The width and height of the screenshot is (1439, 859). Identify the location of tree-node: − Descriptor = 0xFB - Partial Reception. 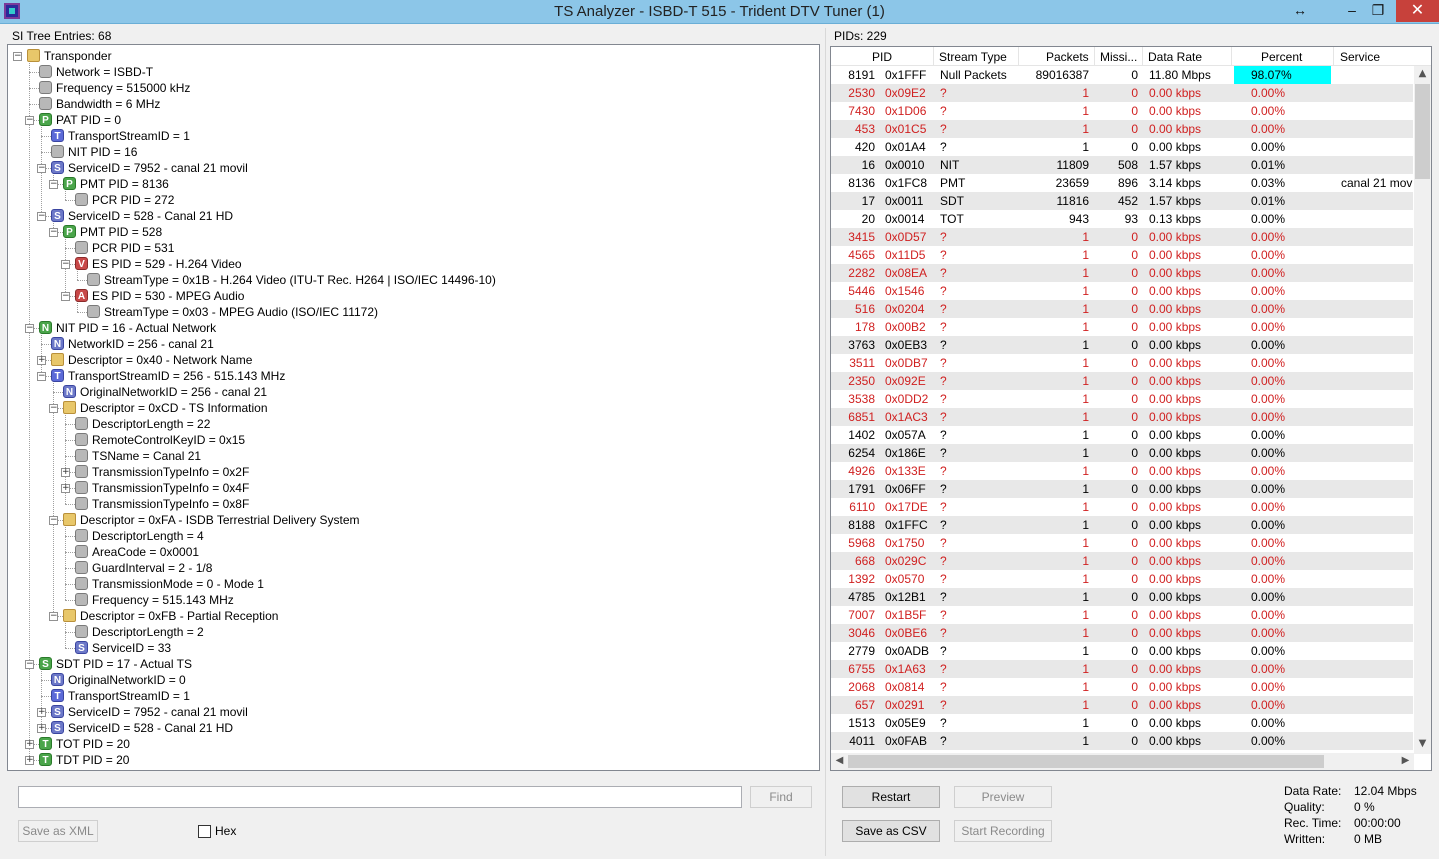
(408, 616).